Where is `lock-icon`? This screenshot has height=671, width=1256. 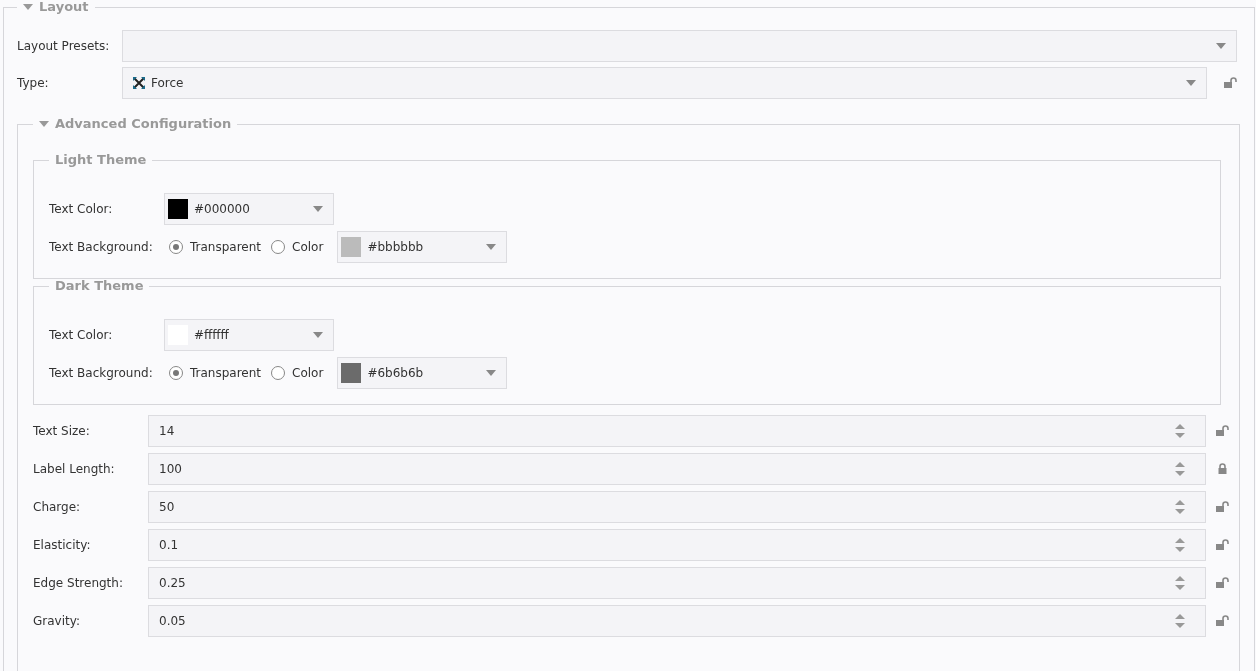
lock-icon is located at coordinates (1222, 469).